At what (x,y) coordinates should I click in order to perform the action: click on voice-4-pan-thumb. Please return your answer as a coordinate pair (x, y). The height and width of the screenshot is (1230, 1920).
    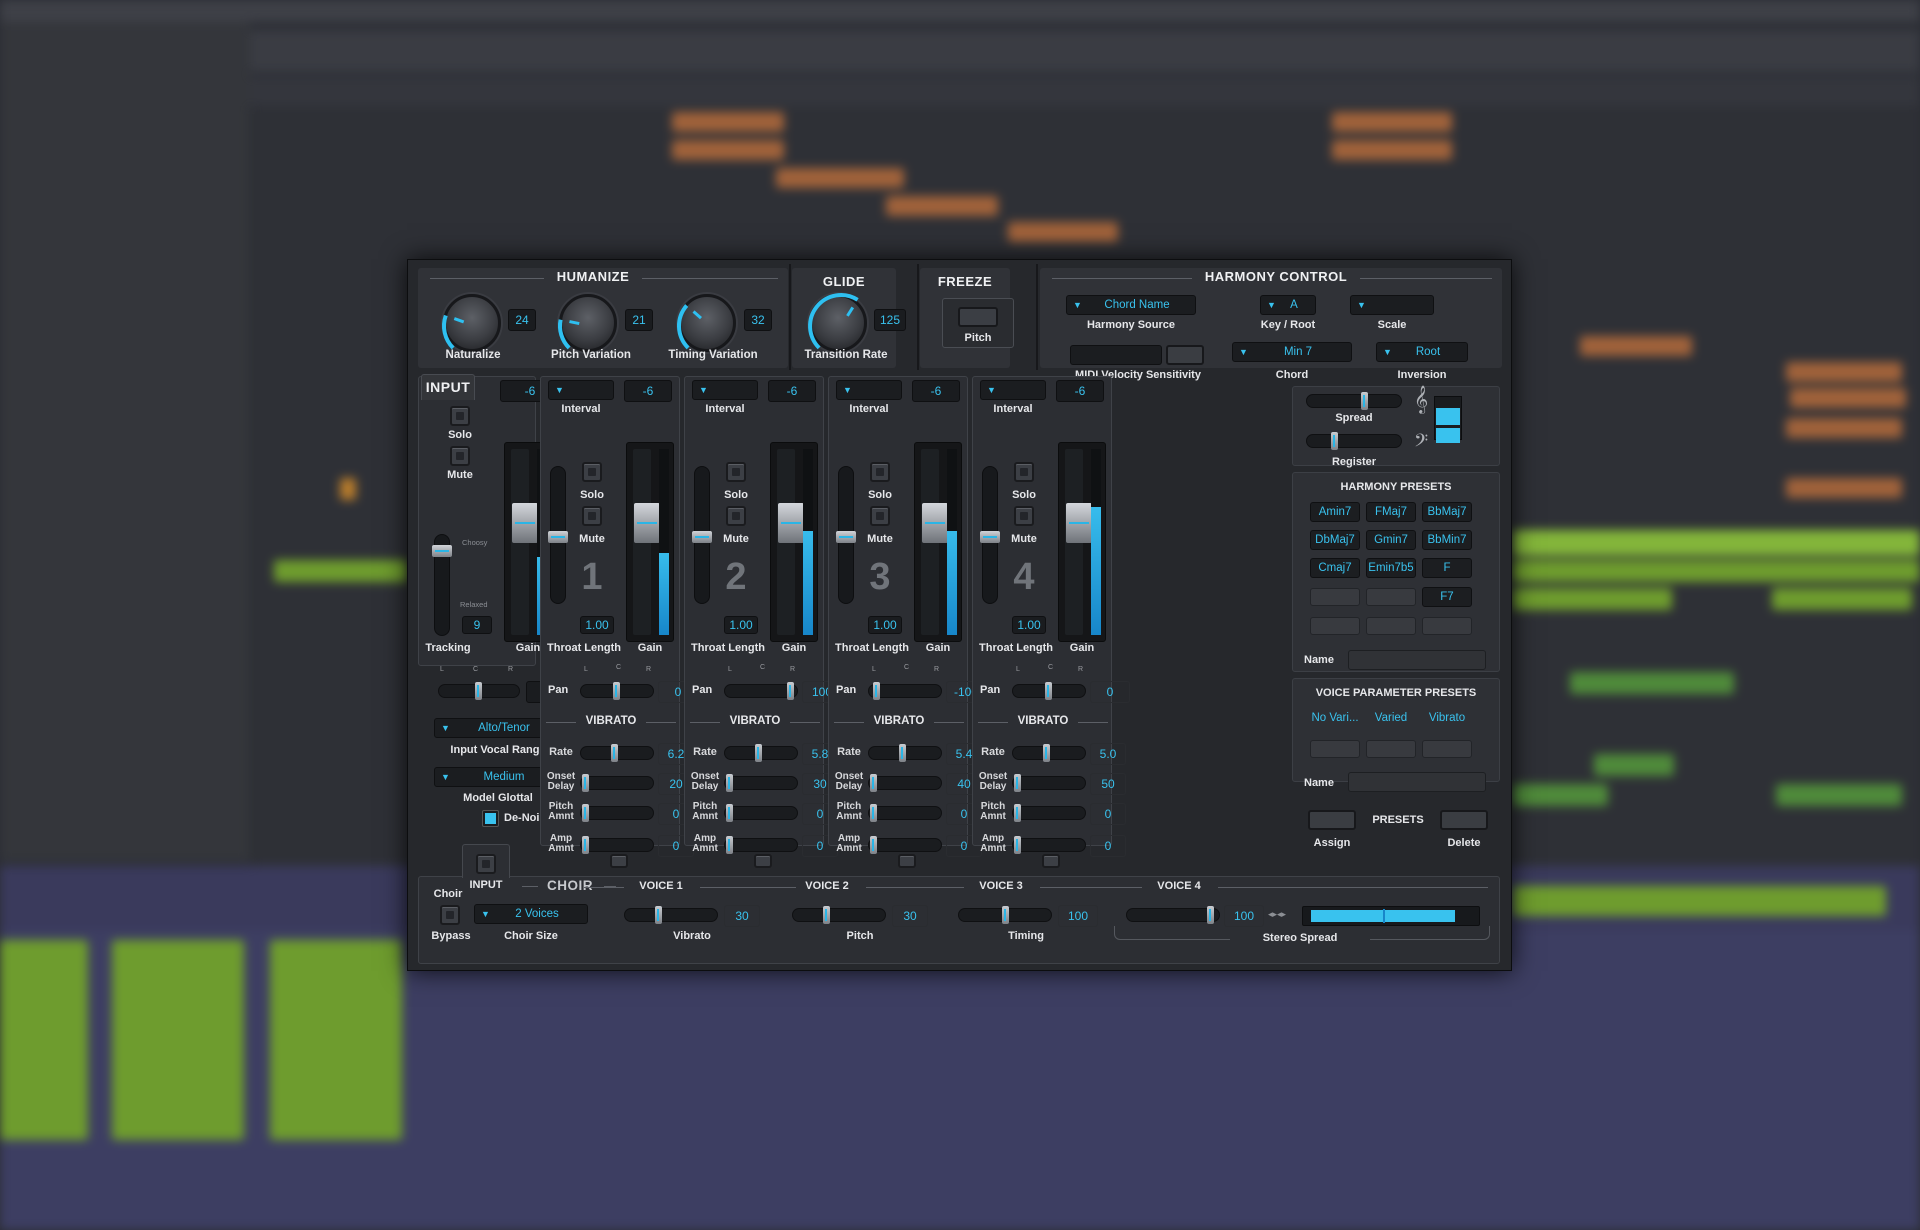
    Looking at the image, I should click on (1048, 691).